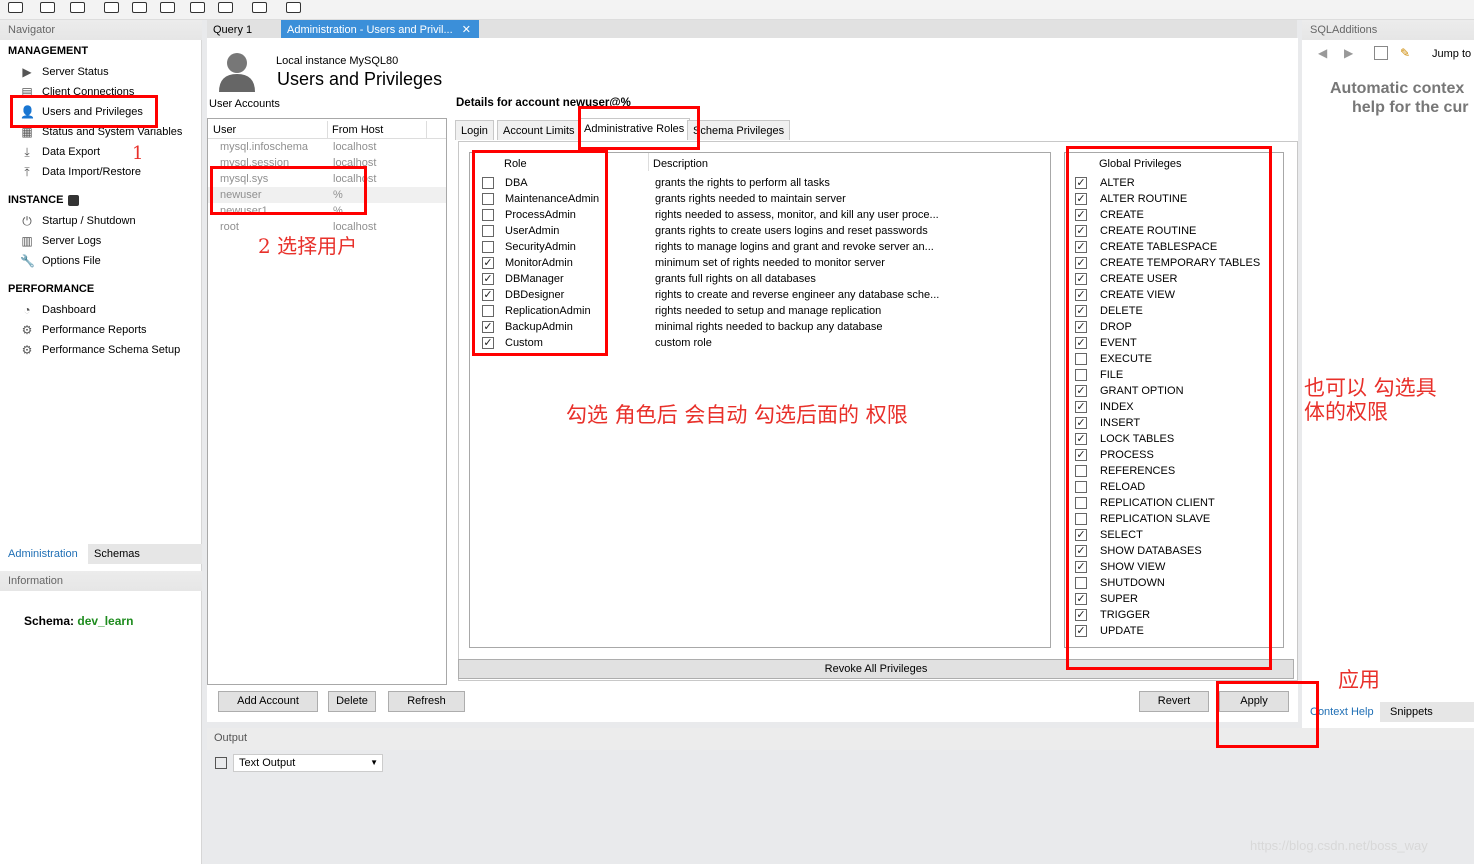 The width and height of the screenshot is (1474, 864). I want to click on privilege-row: SHUTDOWN, so click(1174, 583).